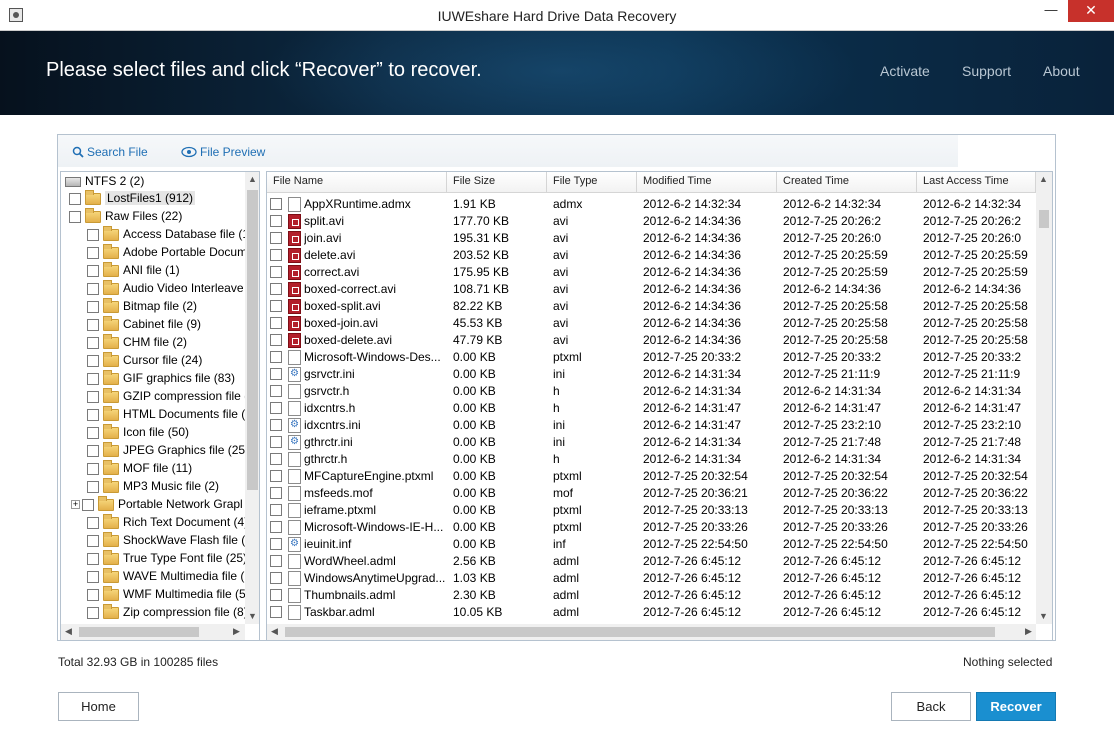 This screenshot has width=1114, height=739. I want to click on search-file-button: Search File, so click(110, 152).